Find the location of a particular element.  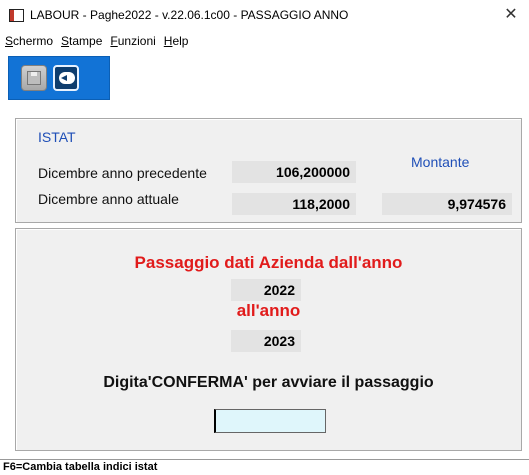

to-year-label: all'anno is located at coordinates (268, 310).